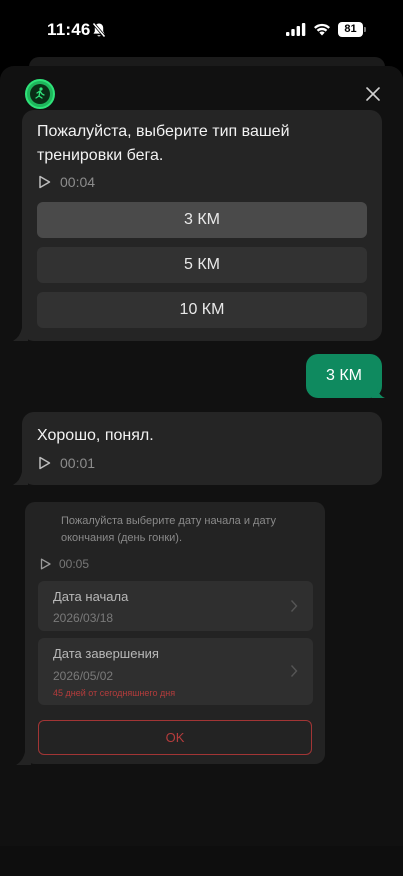 The height and width of the screenshot is (876, 403). I want to click on bot-ack-tail, so click(20, 478).